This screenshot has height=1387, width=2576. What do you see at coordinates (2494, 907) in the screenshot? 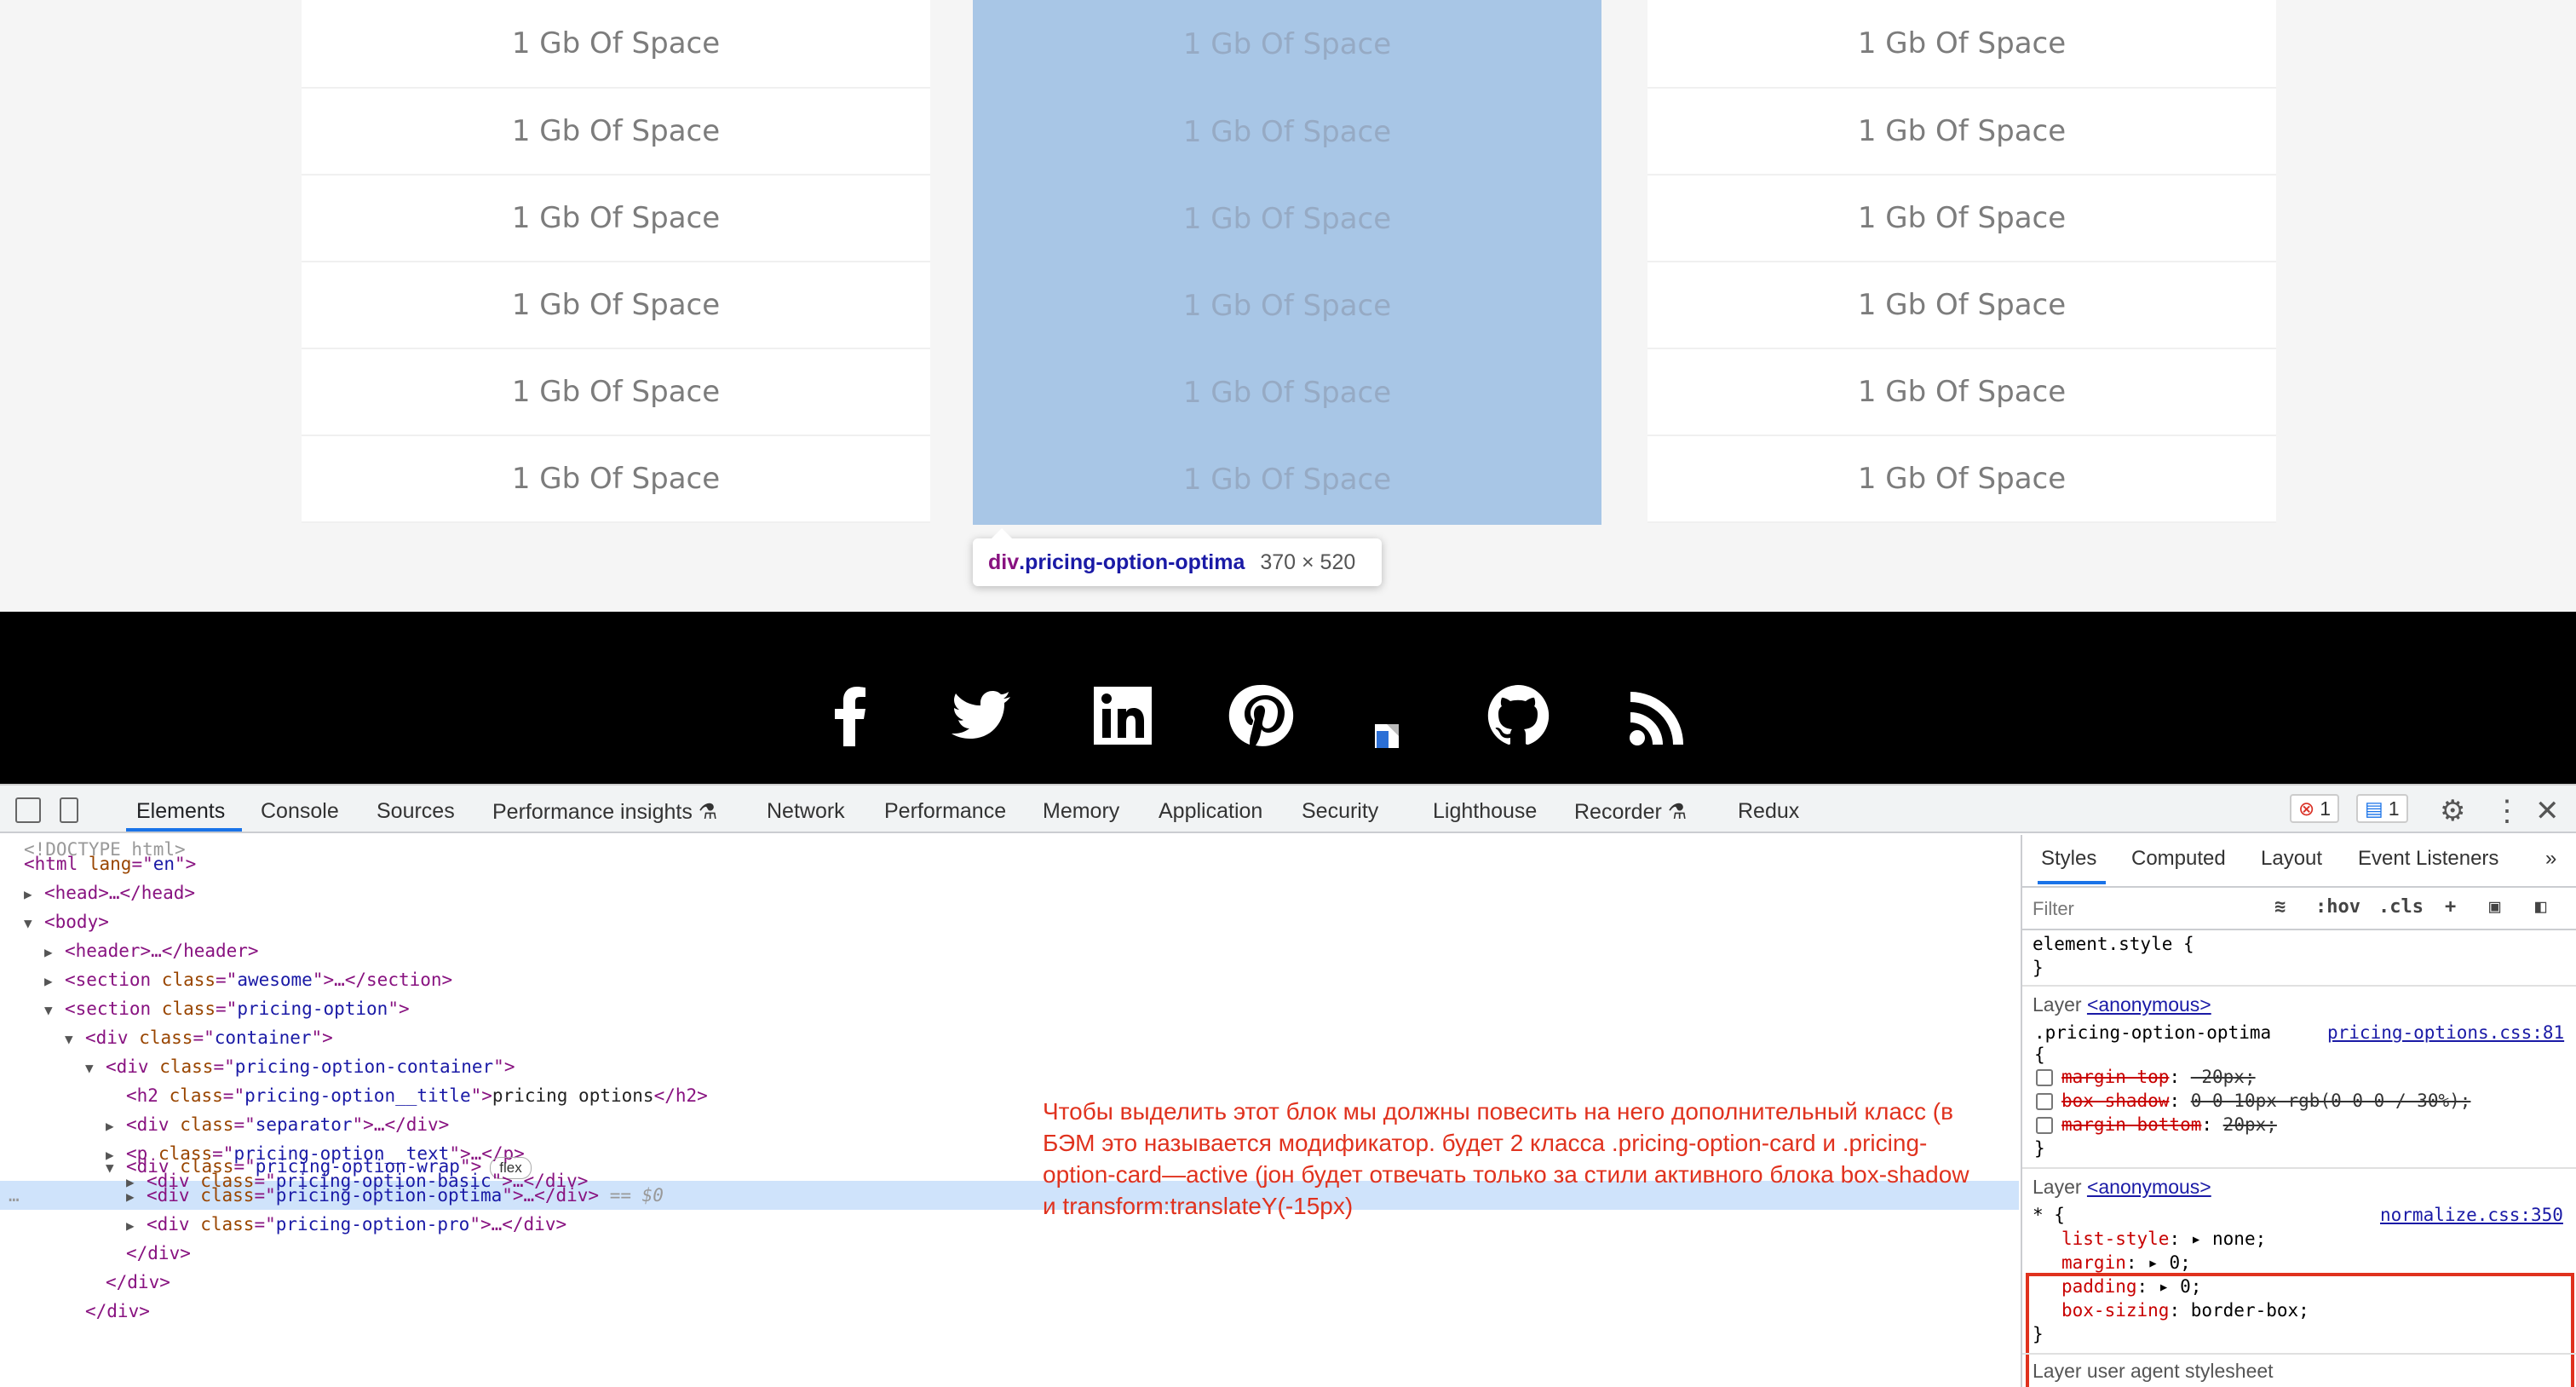
I see `color-palette-icon: ▣` at bounding box center [2494, 907].